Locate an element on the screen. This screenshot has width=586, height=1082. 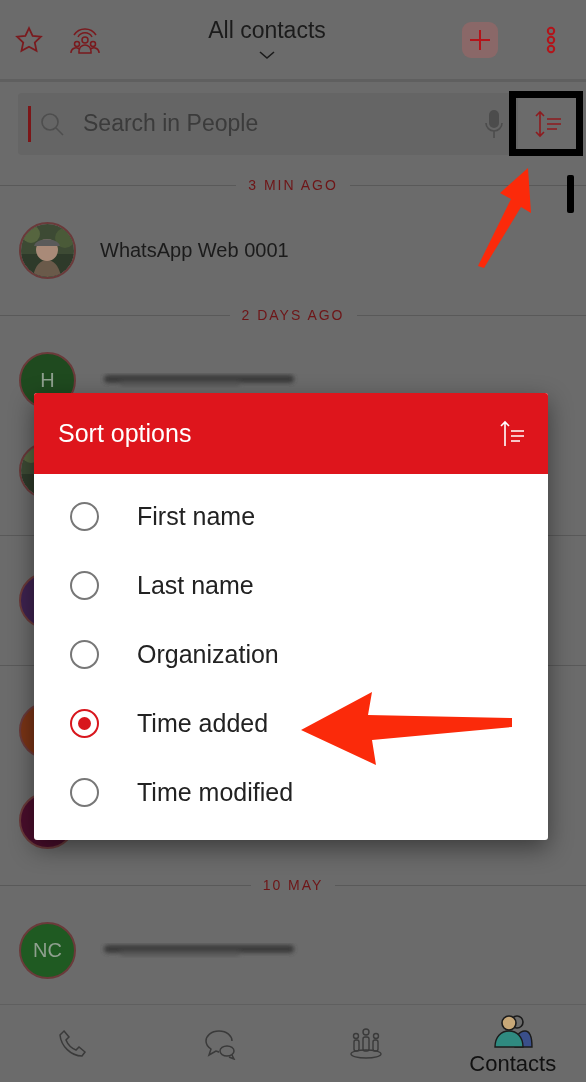
chat-icon is located at coordinates (219, 1043).